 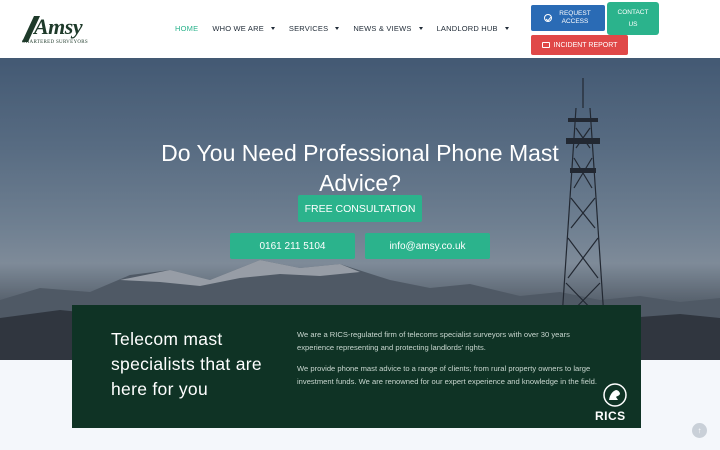 I want to click on contact-us-button: CONTACT US, so click(x=633, y=18).